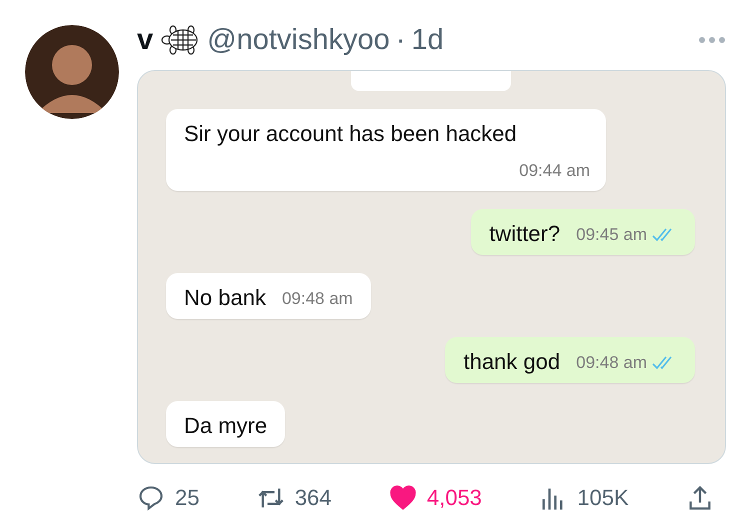 The width and height of the screenshot is (750, 526). I want to click on post-time: 1d, so click(427, 40).